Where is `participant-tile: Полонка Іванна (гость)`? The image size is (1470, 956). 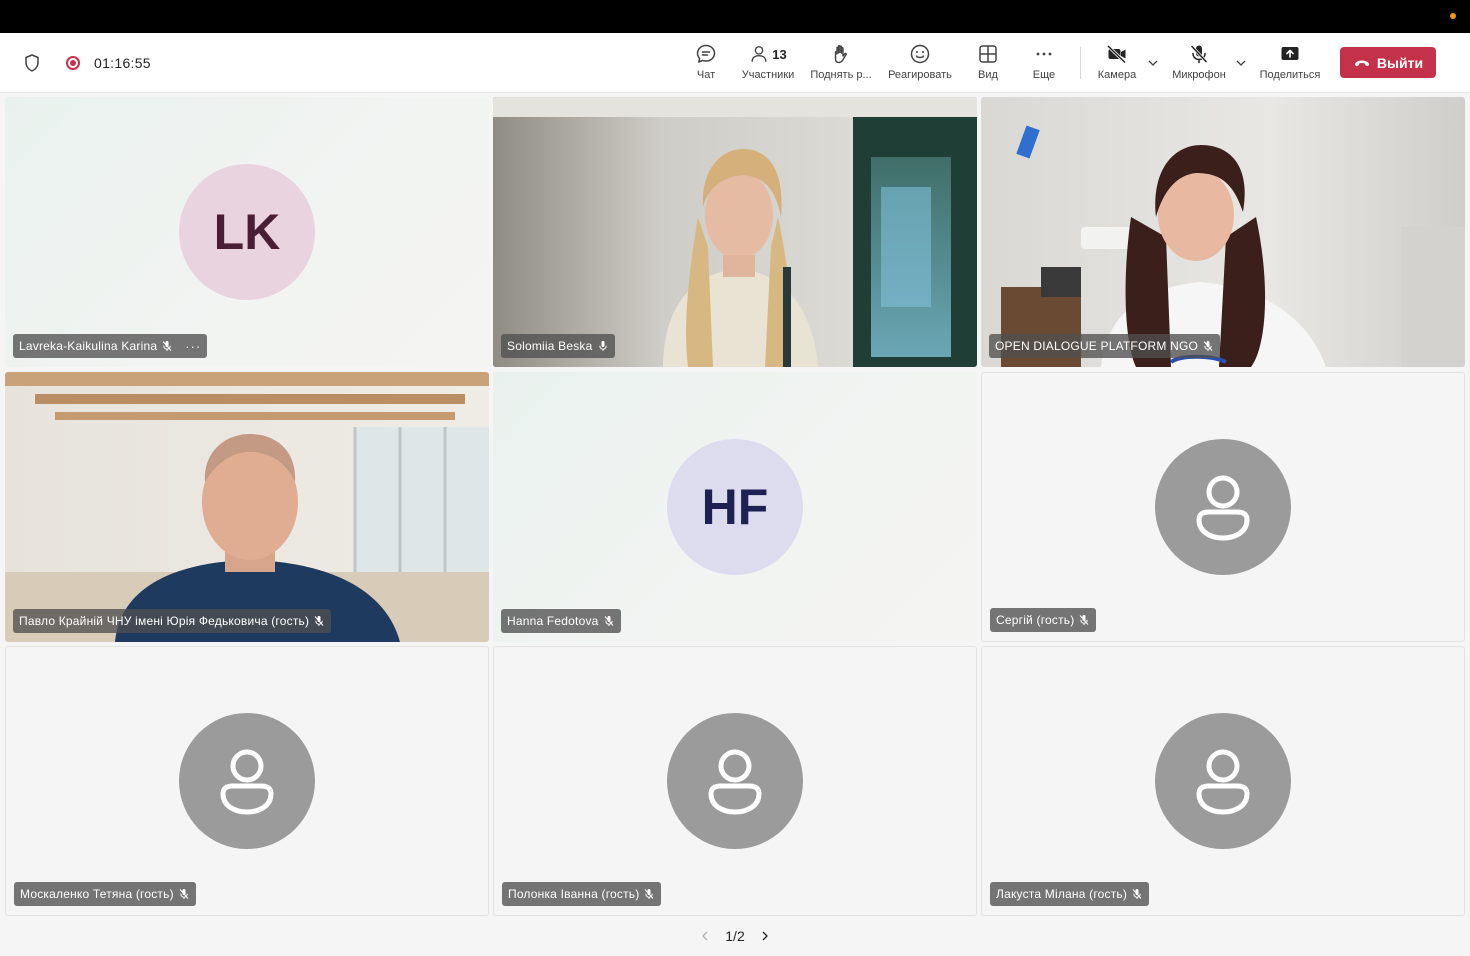
participant-tile: Полонка Іванна (гость) is located at coordinates (735, 781).